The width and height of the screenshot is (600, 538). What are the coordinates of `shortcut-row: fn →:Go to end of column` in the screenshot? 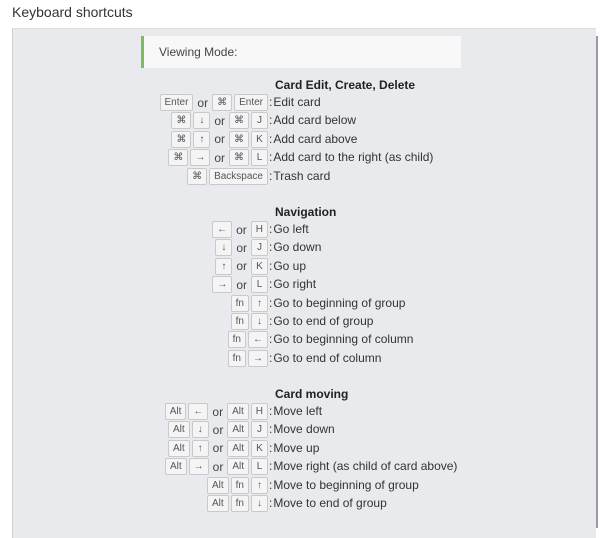 It's located at (300, 358).